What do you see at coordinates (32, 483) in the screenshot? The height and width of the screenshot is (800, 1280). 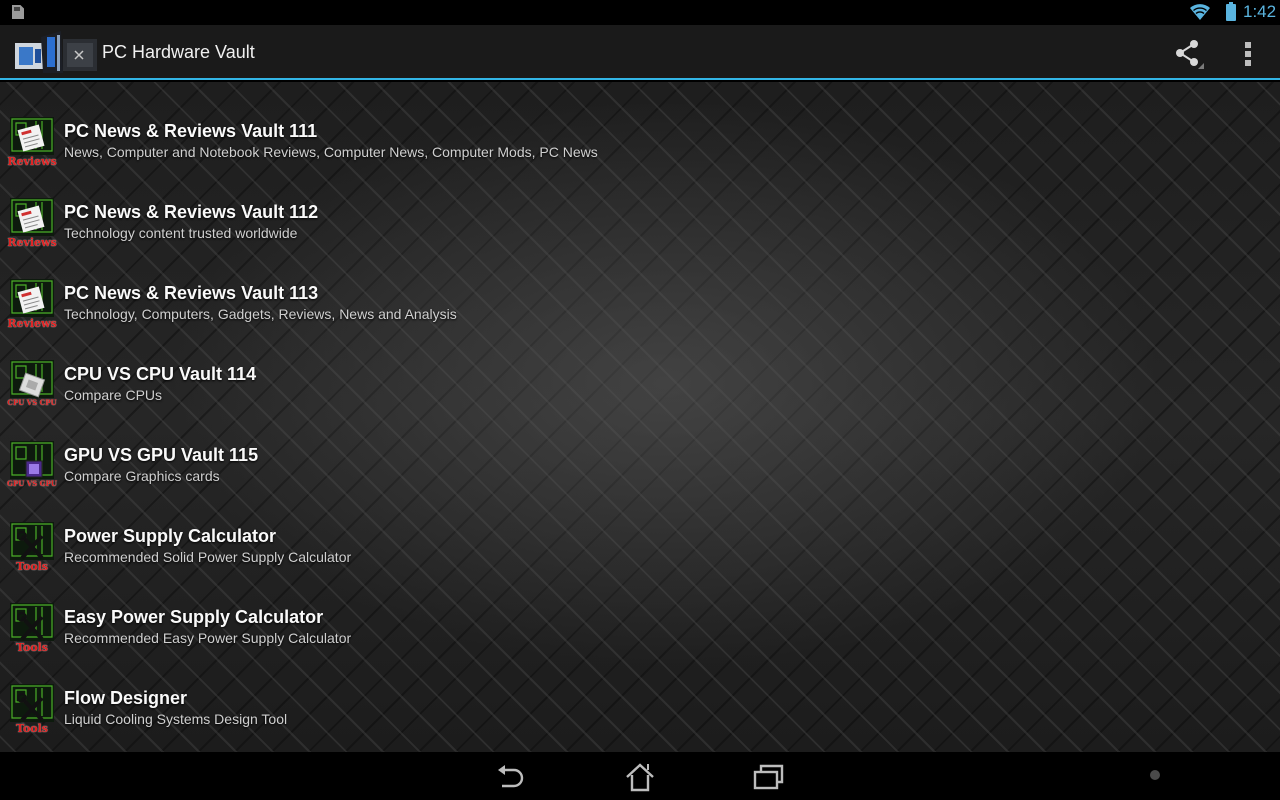 I see `icon-label: GPU VS GPU` at bounding box center [32, 483].